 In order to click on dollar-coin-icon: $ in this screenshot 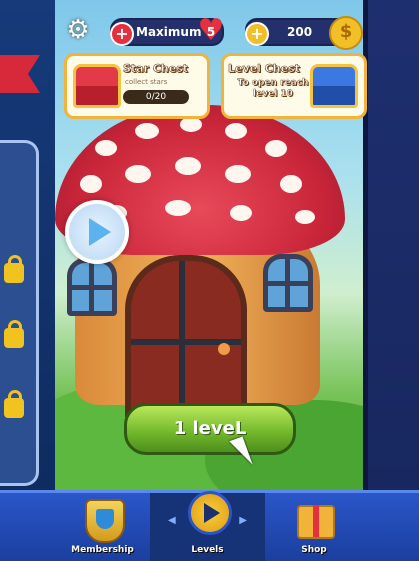, I will do `click(346, 33)`.